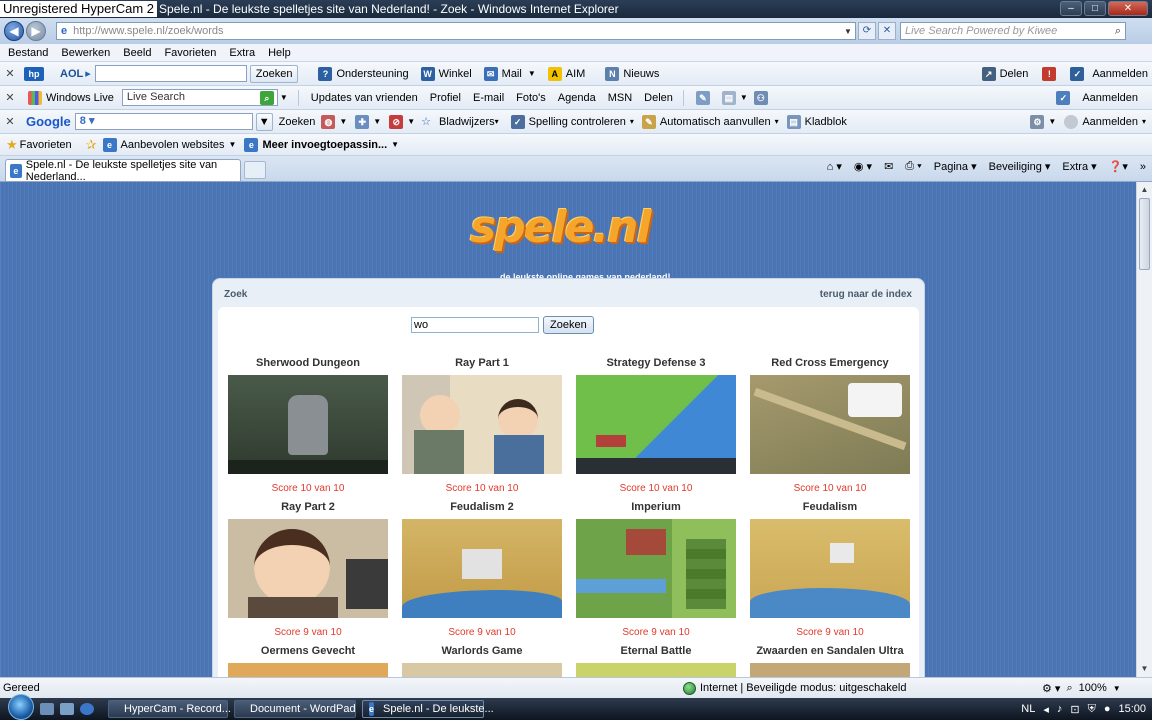 The width and height of the screenshot is (1152, 720). What do you see at coordinates (279, 53) in the screenshot?
I see `menu-help: Help` at bounding box center [279, 53].